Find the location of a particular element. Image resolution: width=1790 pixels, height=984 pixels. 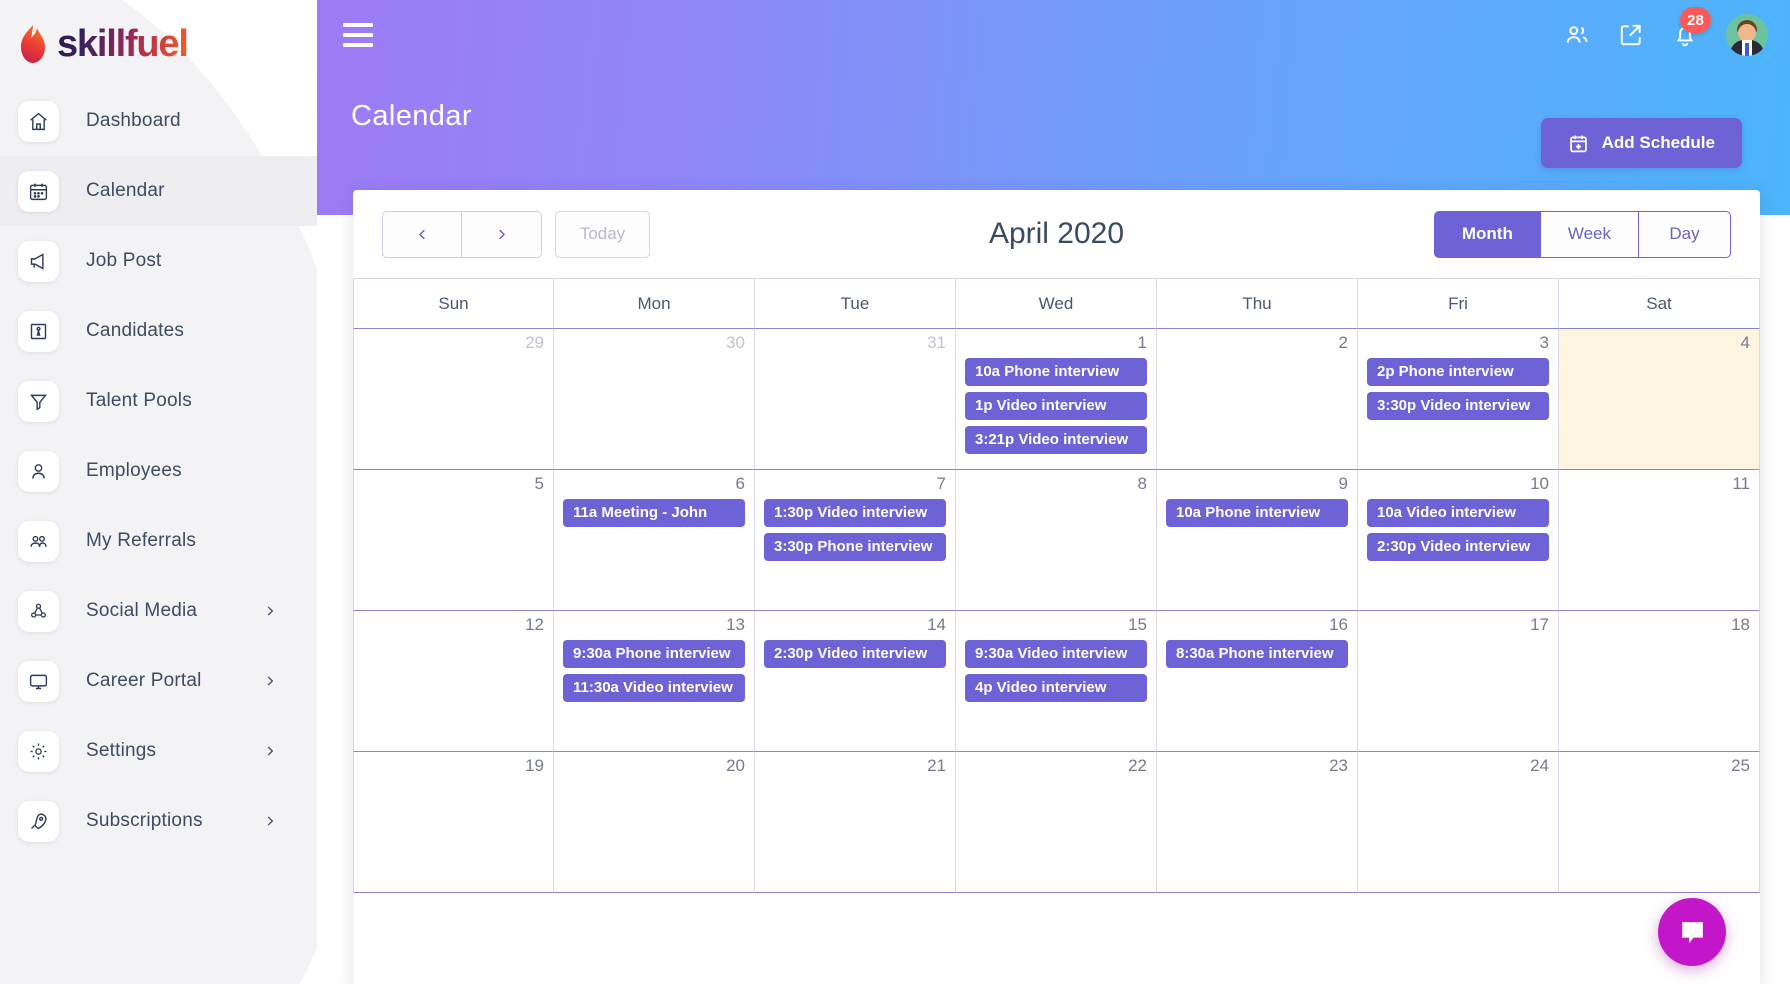

calendar-event: 9:30a Phone interview is located at coordinates (654, 653).